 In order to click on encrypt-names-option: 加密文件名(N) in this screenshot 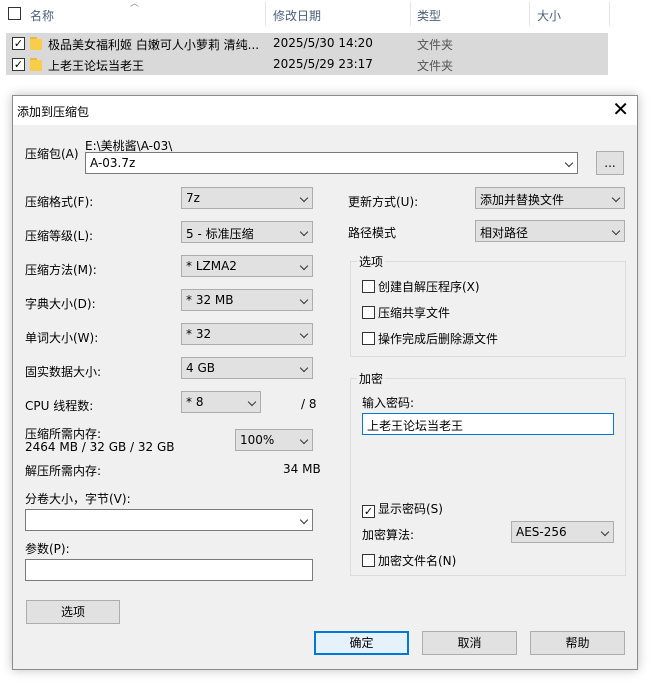, I will do `click(409, 560)`.